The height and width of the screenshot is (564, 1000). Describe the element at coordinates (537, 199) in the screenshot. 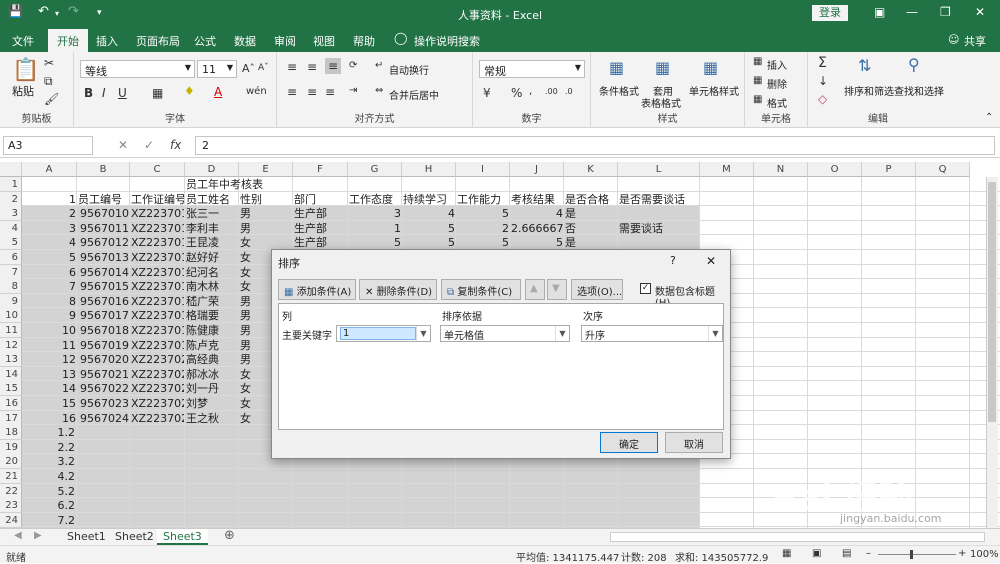

I see `header-cell: 考核结果` at that location.